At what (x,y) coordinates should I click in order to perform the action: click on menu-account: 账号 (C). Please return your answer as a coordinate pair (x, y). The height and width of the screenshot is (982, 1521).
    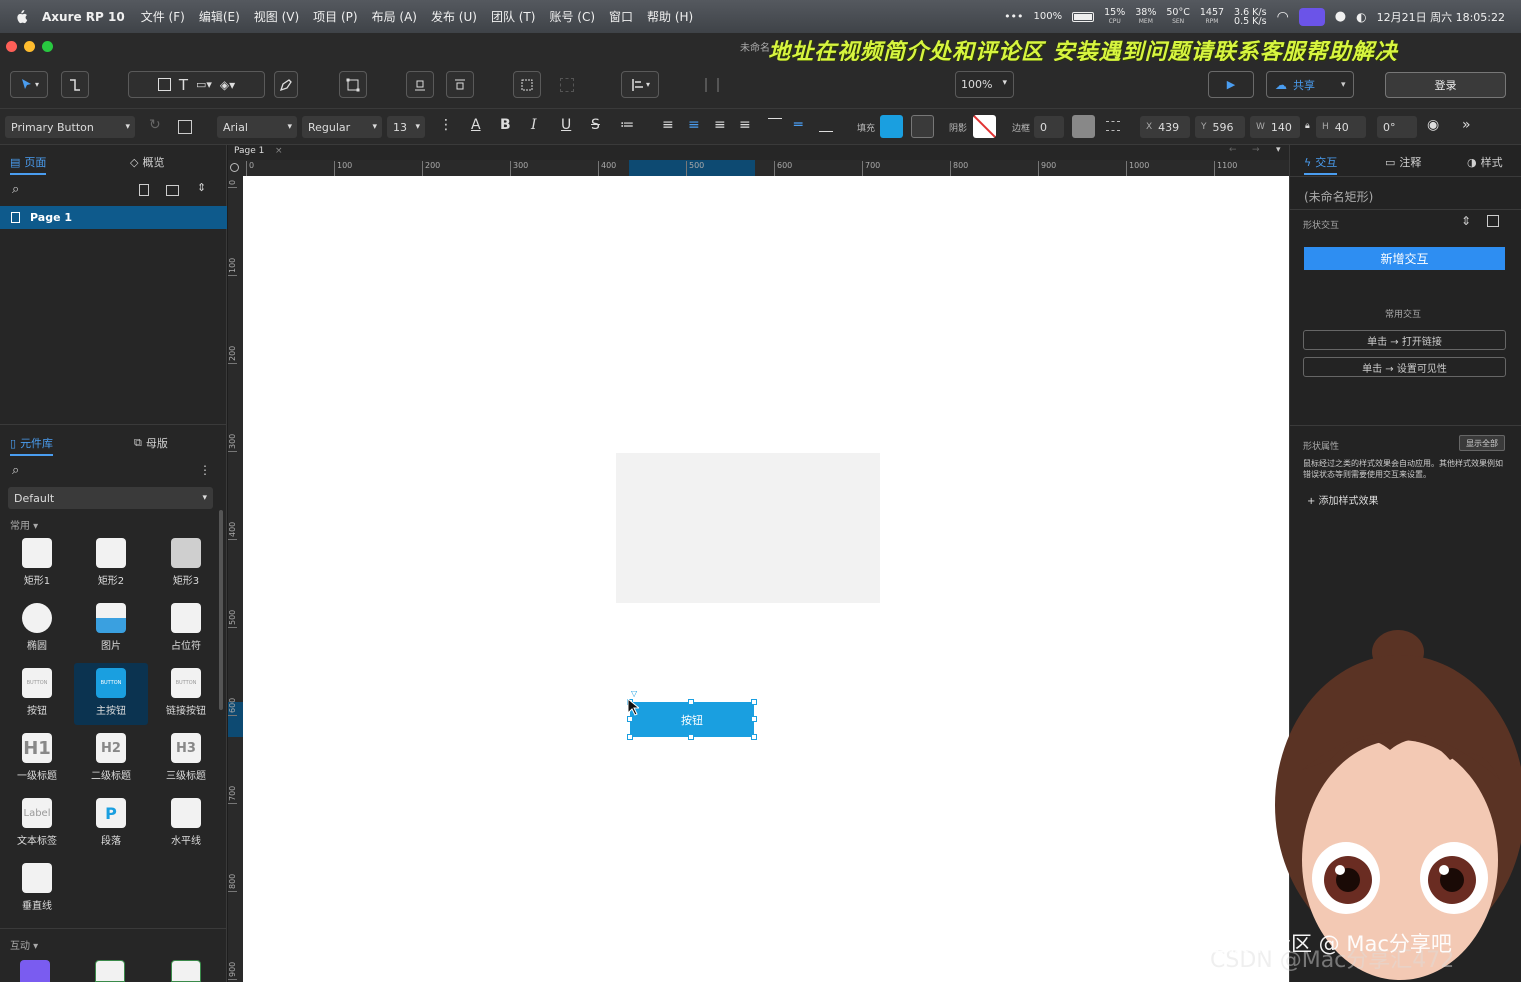
    Looking at the image, I should click on (572, 16).